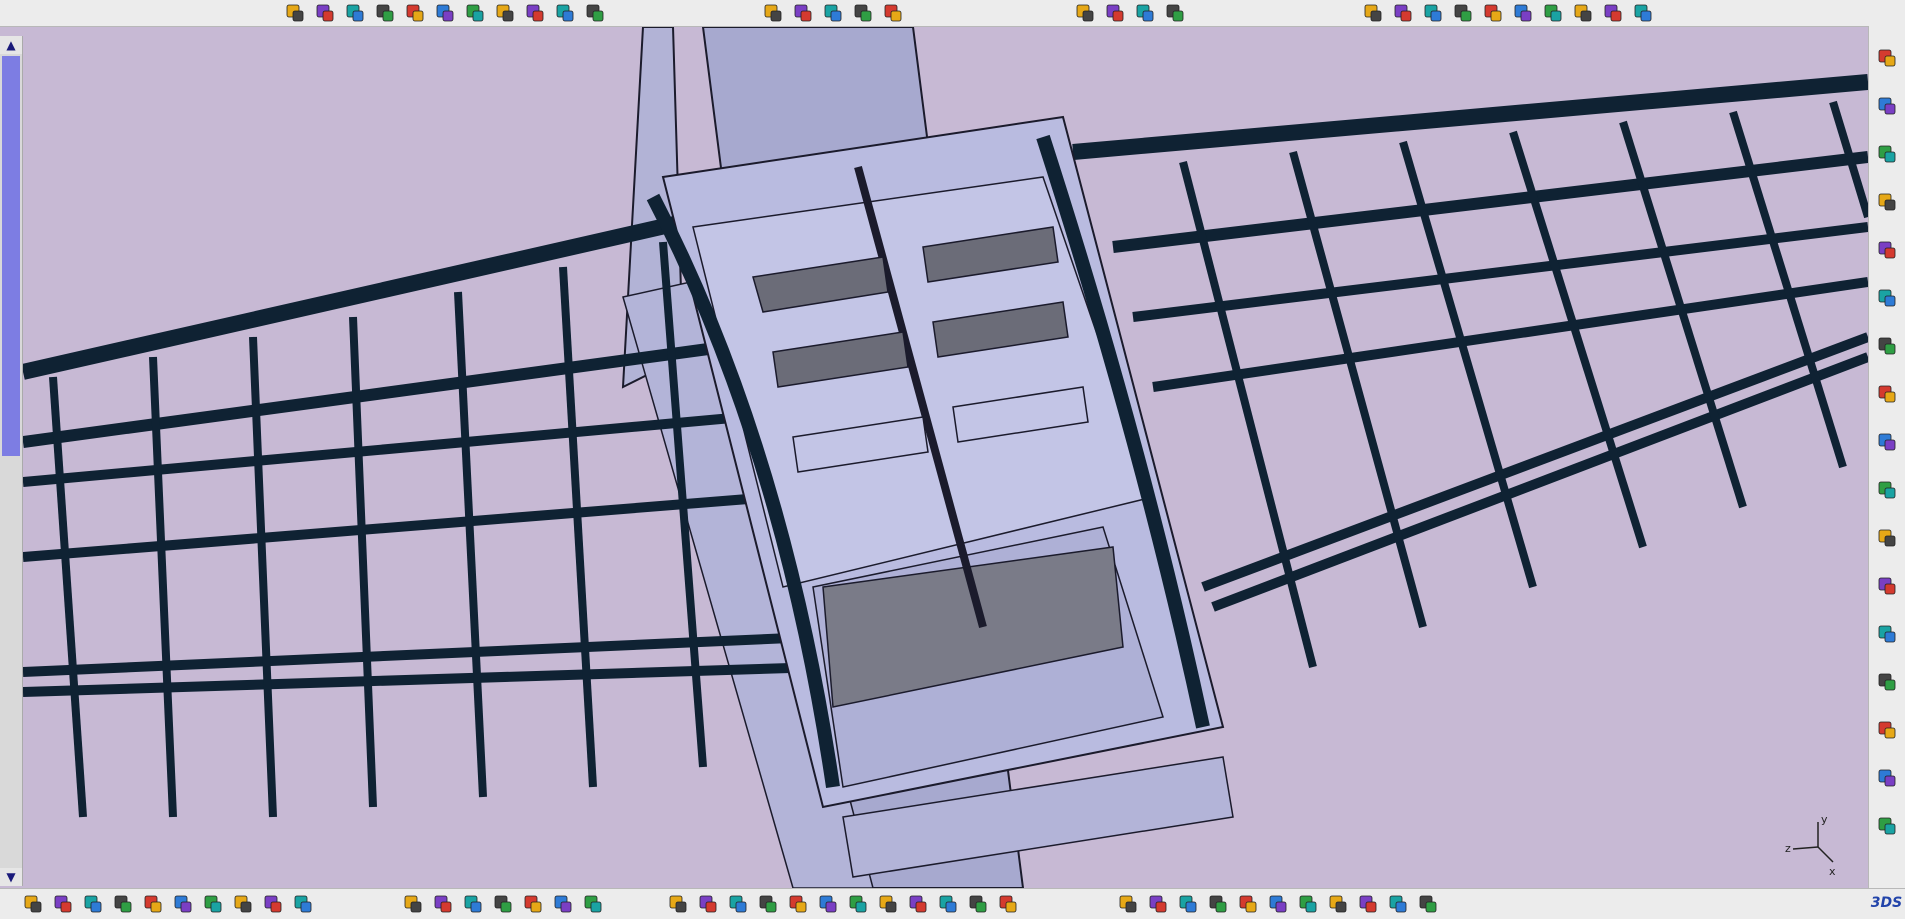  Describe the element at coordinates (475, 13) in the screenshot. I see `book-icon` at that location.